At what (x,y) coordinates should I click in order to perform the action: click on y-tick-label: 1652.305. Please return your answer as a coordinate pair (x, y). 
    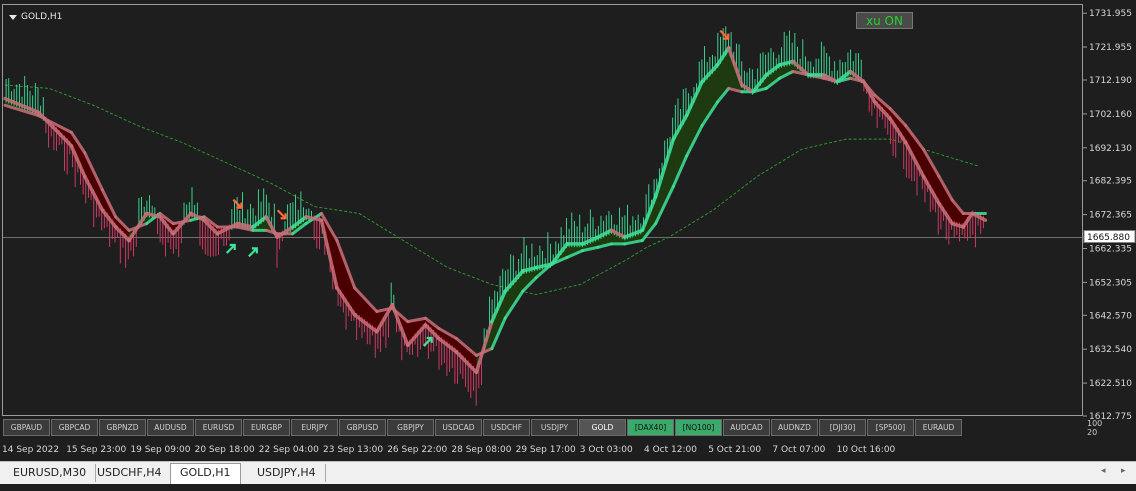
    Looking at the image, I should click on (1110, 283).